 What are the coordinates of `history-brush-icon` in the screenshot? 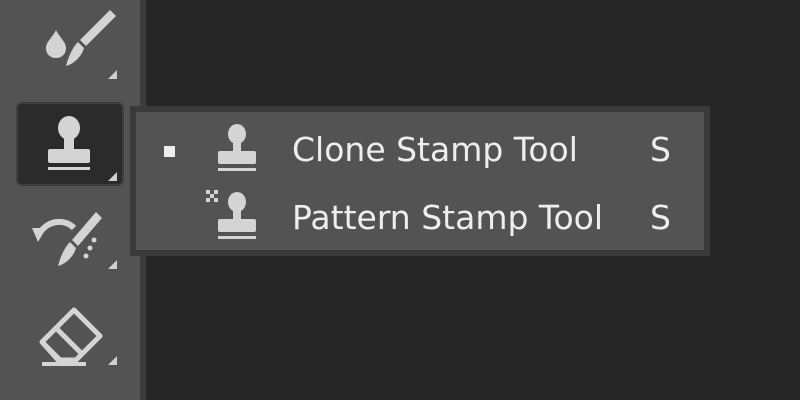 It's located at (67, 239).